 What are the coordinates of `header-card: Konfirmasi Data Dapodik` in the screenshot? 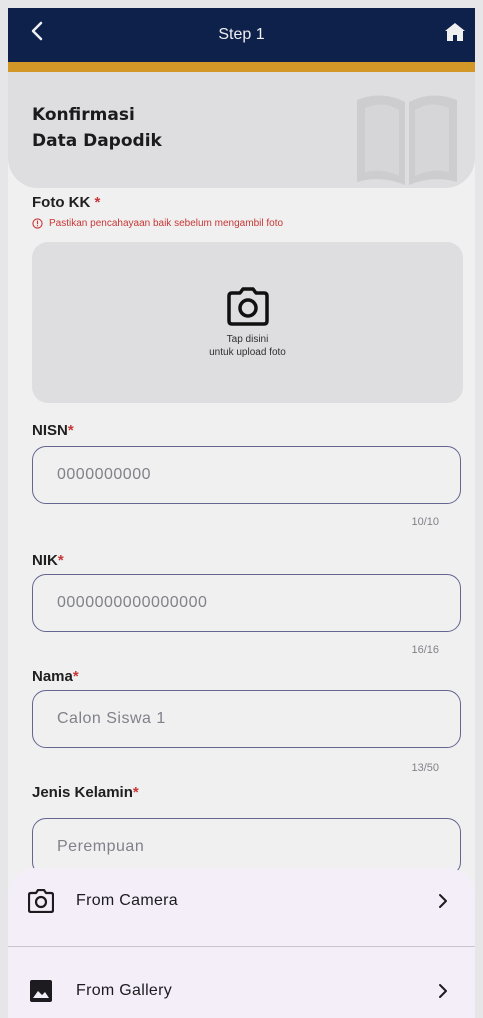 It's located at (241, 130).